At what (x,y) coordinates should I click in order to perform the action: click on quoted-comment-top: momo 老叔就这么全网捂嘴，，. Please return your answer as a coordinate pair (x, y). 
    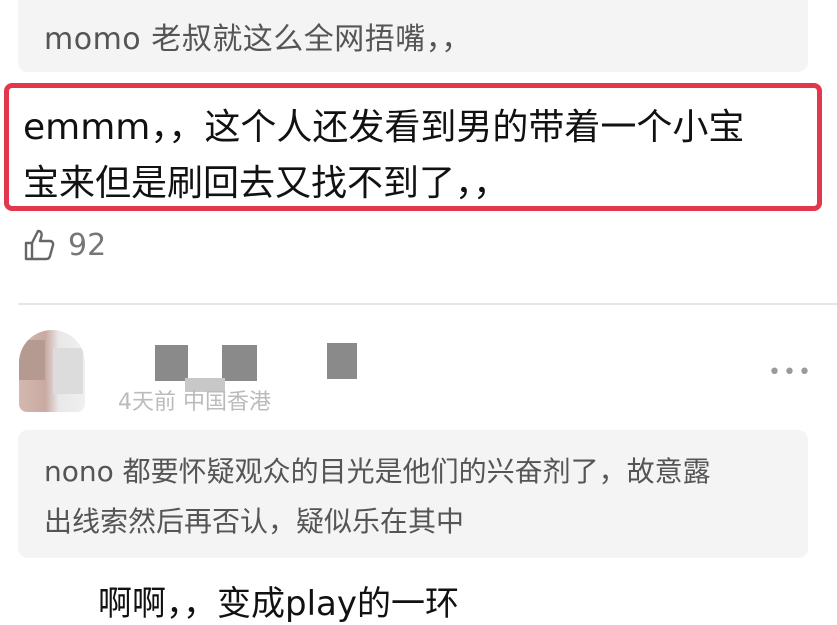
    Looking at the image, I should click on (413, 36).